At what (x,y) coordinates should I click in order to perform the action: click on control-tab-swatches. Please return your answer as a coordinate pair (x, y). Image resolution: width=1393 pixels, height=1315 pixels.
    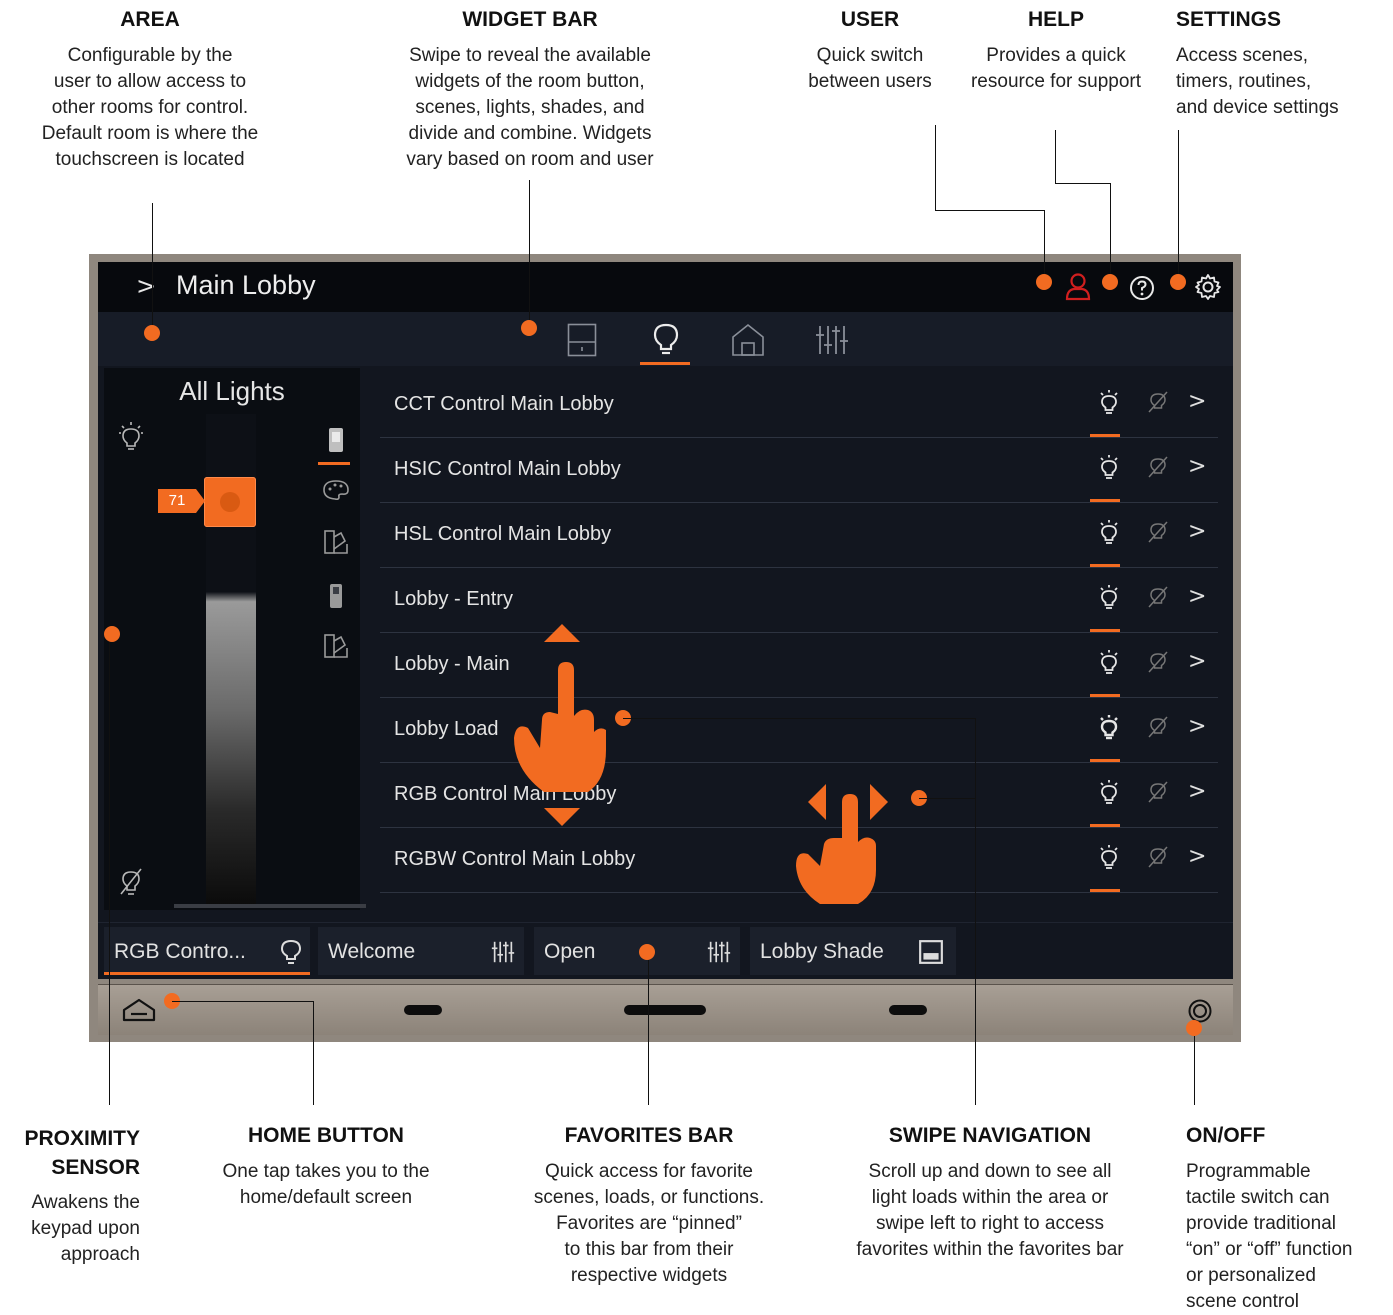
    Looking at the image, I should click on (336, 542).